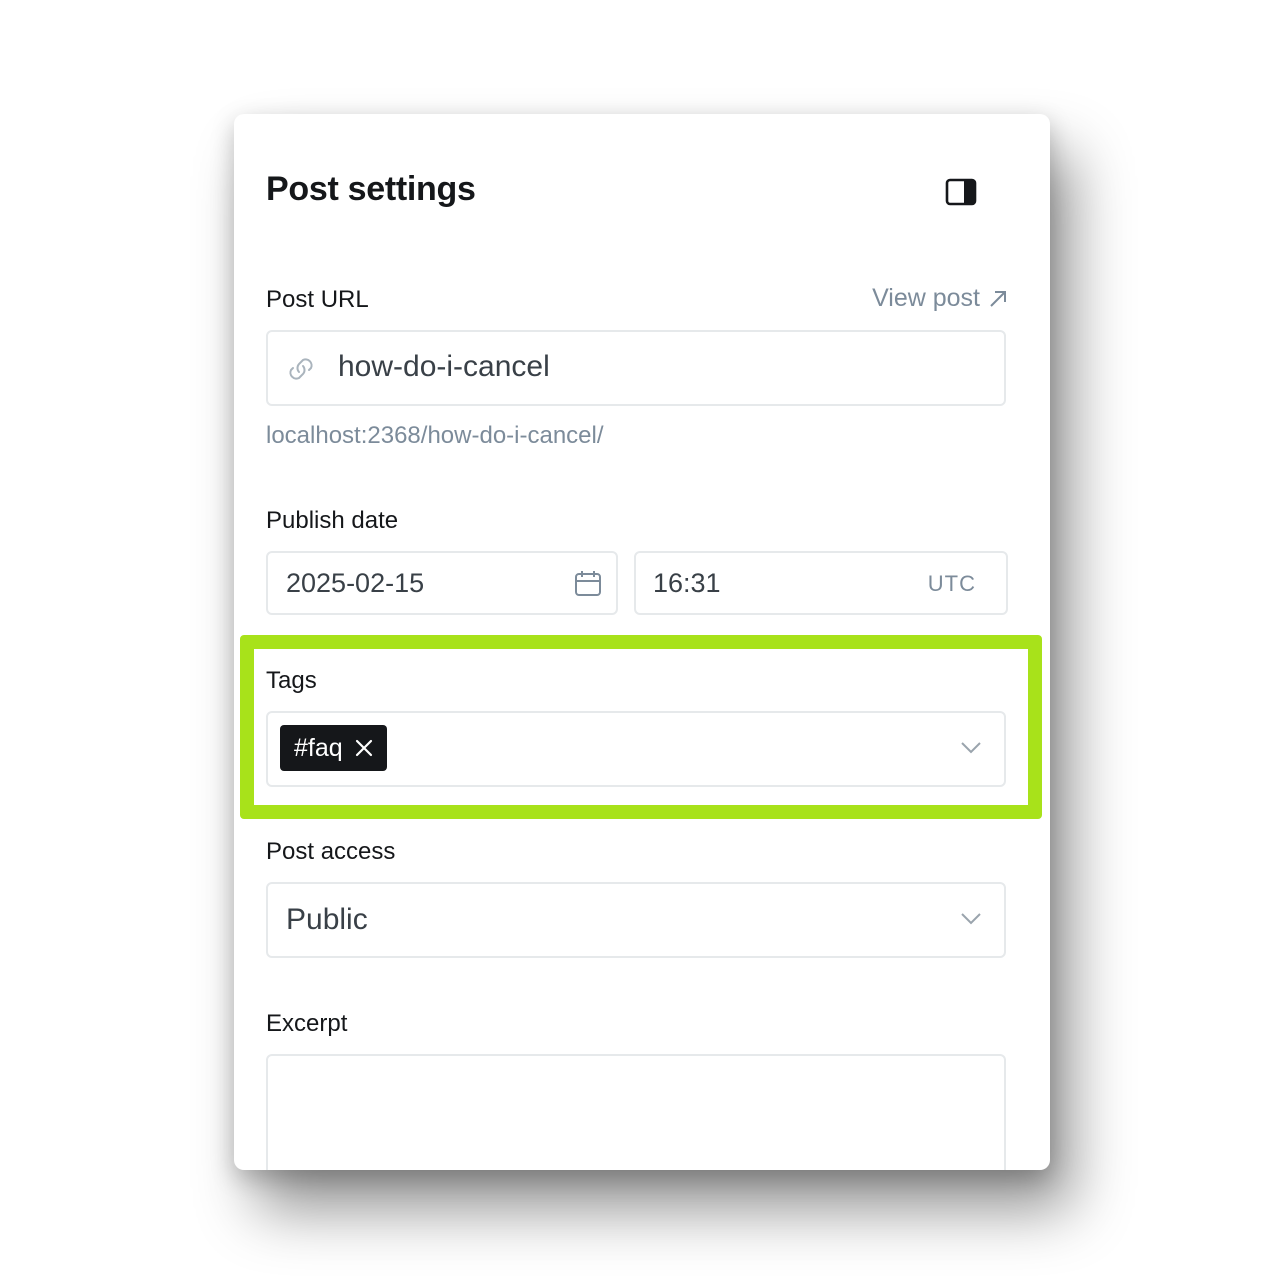  What do you see at coordinates (435, 435) in the screenshot?
I see `full-url-text: localhost:2368/how-do-i-cancel/` at bounding box center [435, 435].